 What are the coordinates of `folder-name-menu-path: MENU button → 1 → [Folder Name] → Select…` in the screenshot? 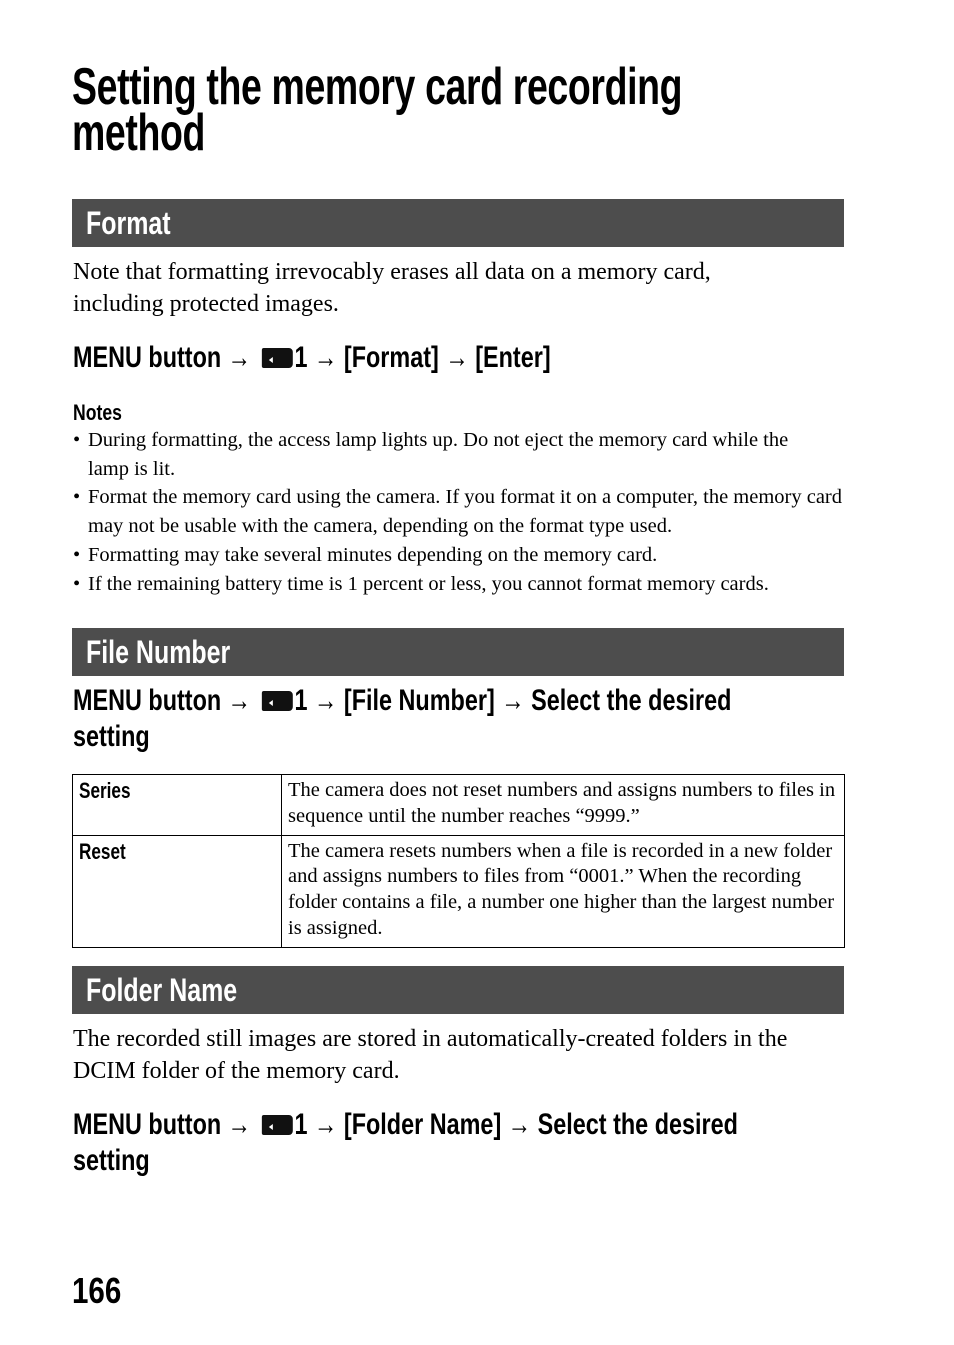 It's located at (499, 1143).